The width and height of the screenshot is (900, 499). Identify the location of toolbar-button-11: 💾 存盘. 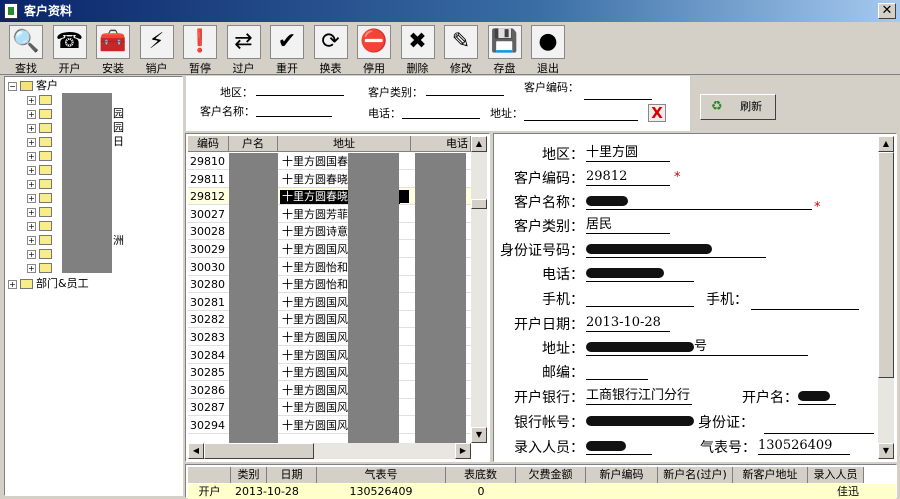
(505, 50).